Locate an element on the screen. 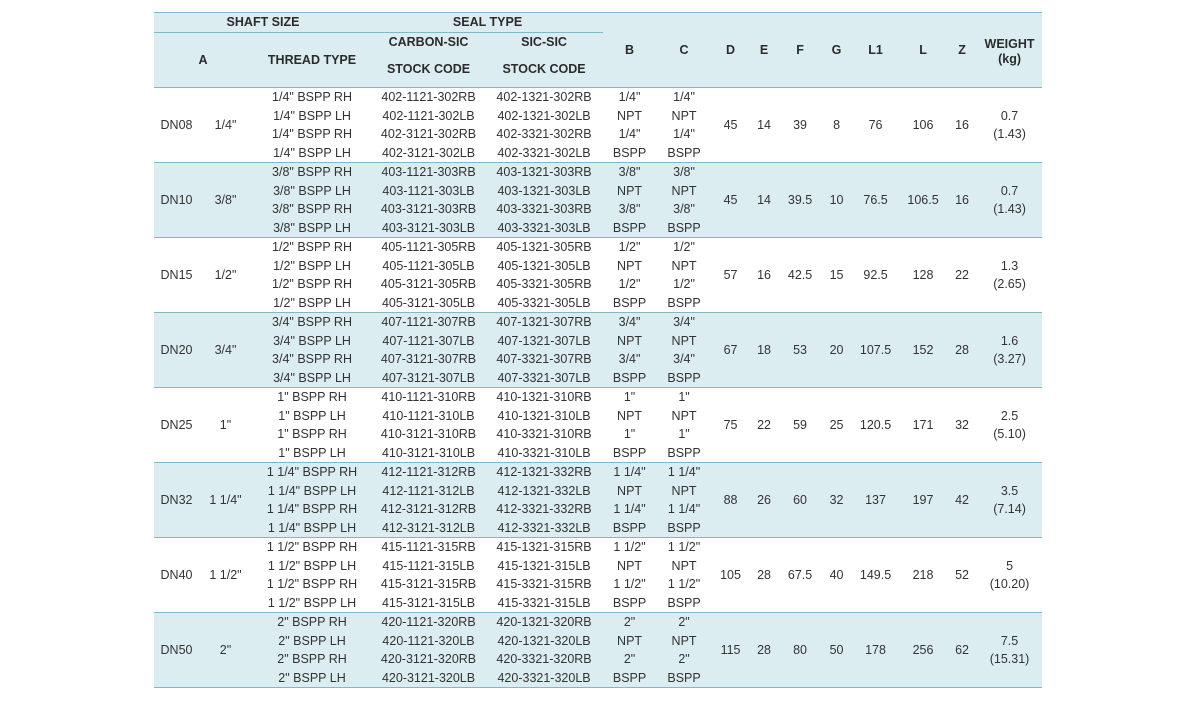  thread-type: 2" BSPP LH is located at coordinates (312, 678).